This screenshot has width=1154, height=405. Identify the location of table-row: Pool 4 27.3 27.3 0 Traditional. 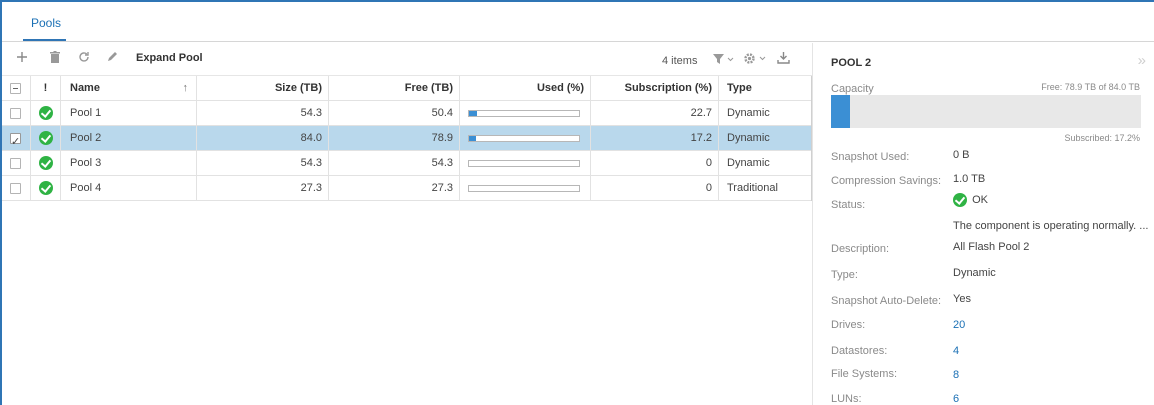
(407, 188).